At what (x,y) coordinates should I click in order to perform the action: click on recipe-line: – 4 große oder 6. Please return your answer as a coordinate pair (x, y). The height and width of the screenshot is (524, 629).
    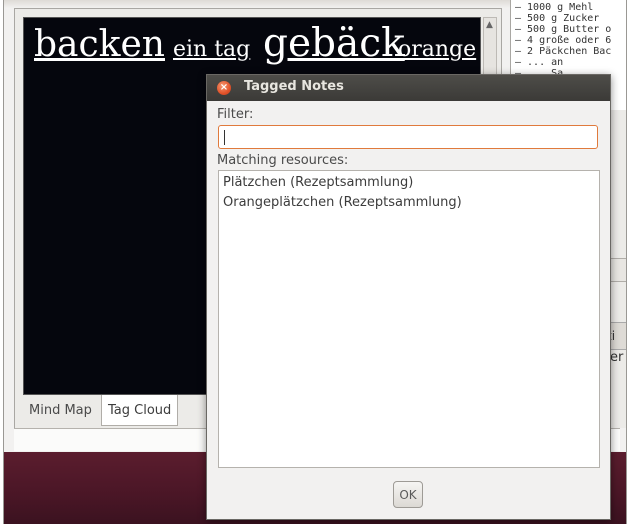
    Looking at the image, I should click on (563, 40).